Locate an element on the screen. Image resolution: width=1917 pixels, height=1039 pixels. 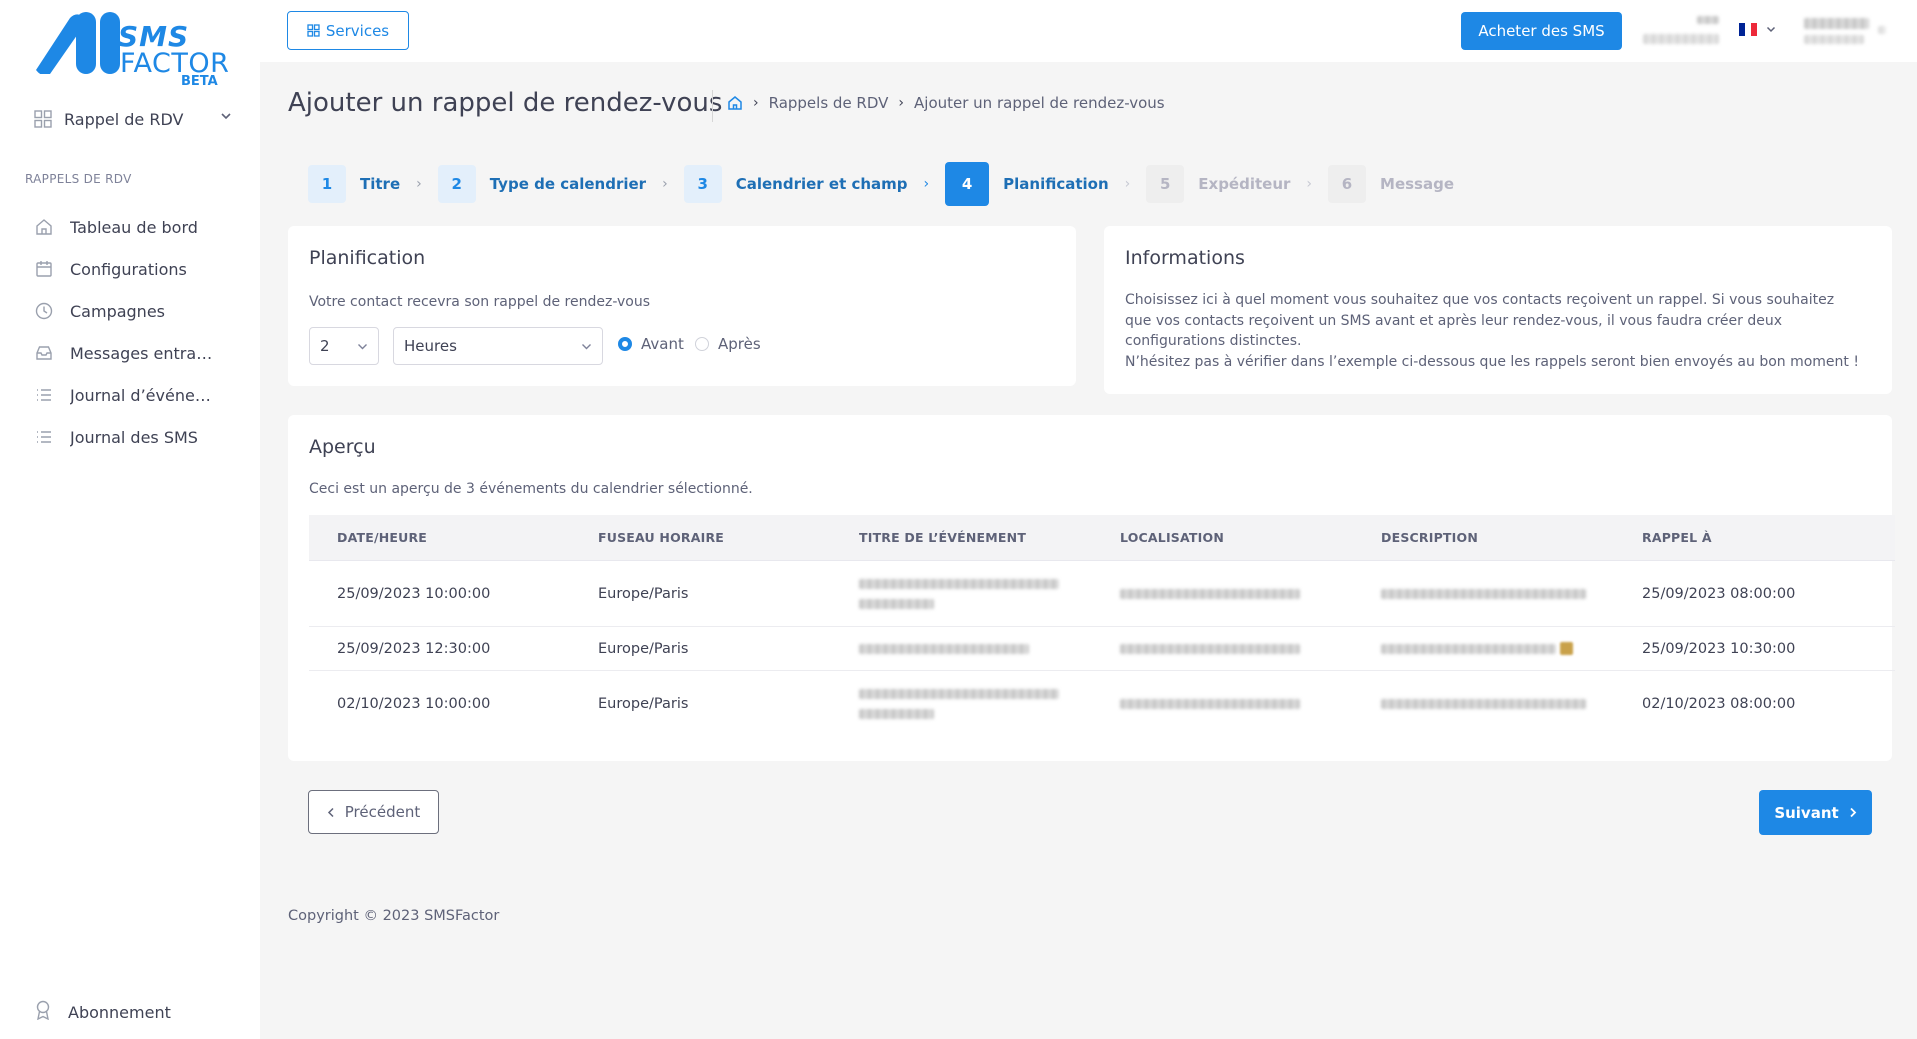
next-button-label: Suivant is located at coordinates (1806, 812).